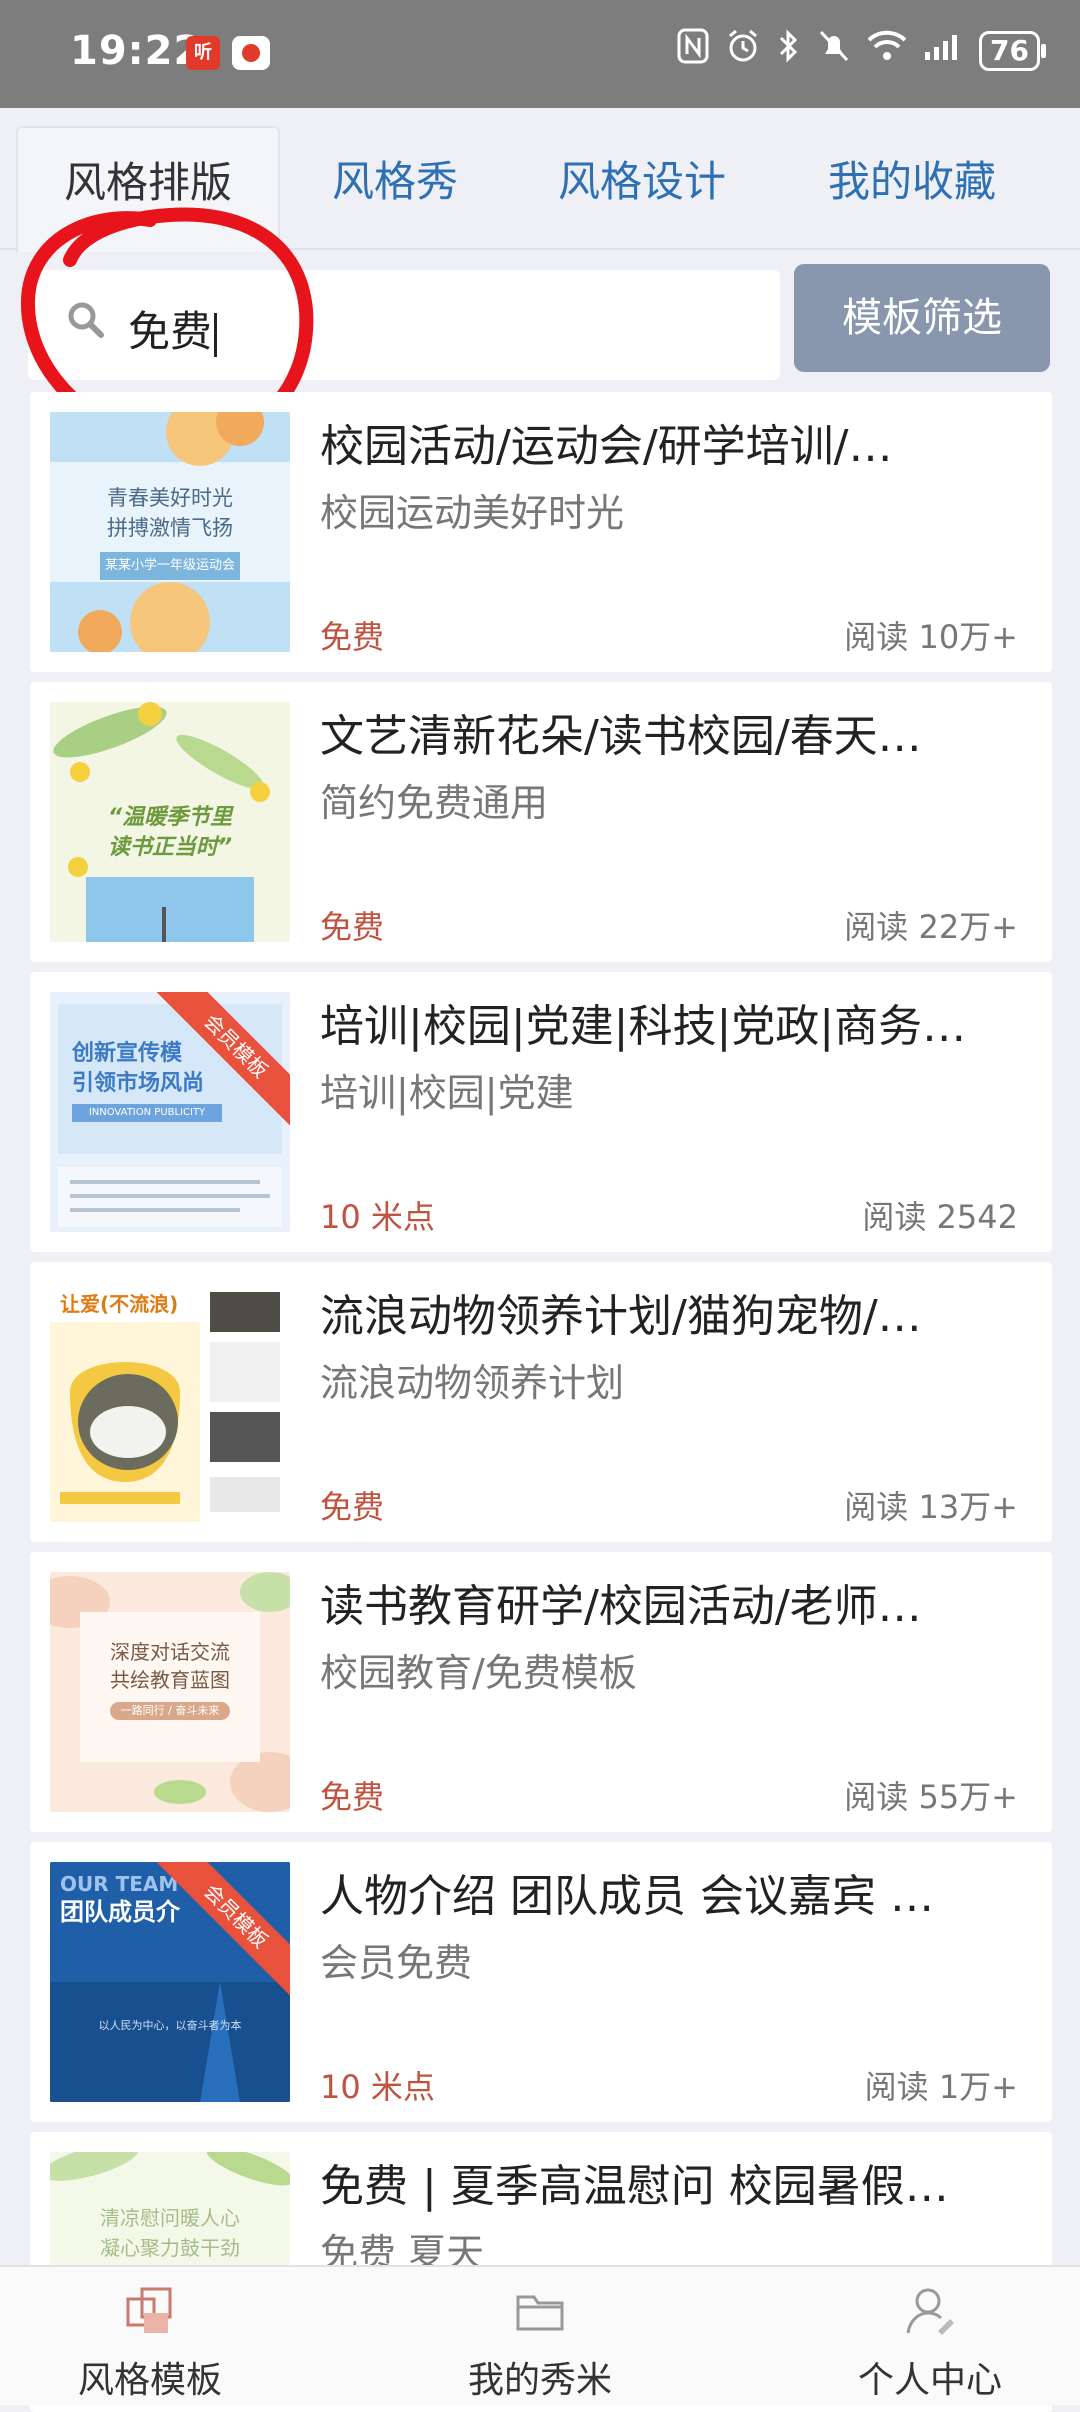  Describe the element at coordinates (472, 513) in the screenshot. I see `template-subtitle: 校园运动美好时光` at that location.